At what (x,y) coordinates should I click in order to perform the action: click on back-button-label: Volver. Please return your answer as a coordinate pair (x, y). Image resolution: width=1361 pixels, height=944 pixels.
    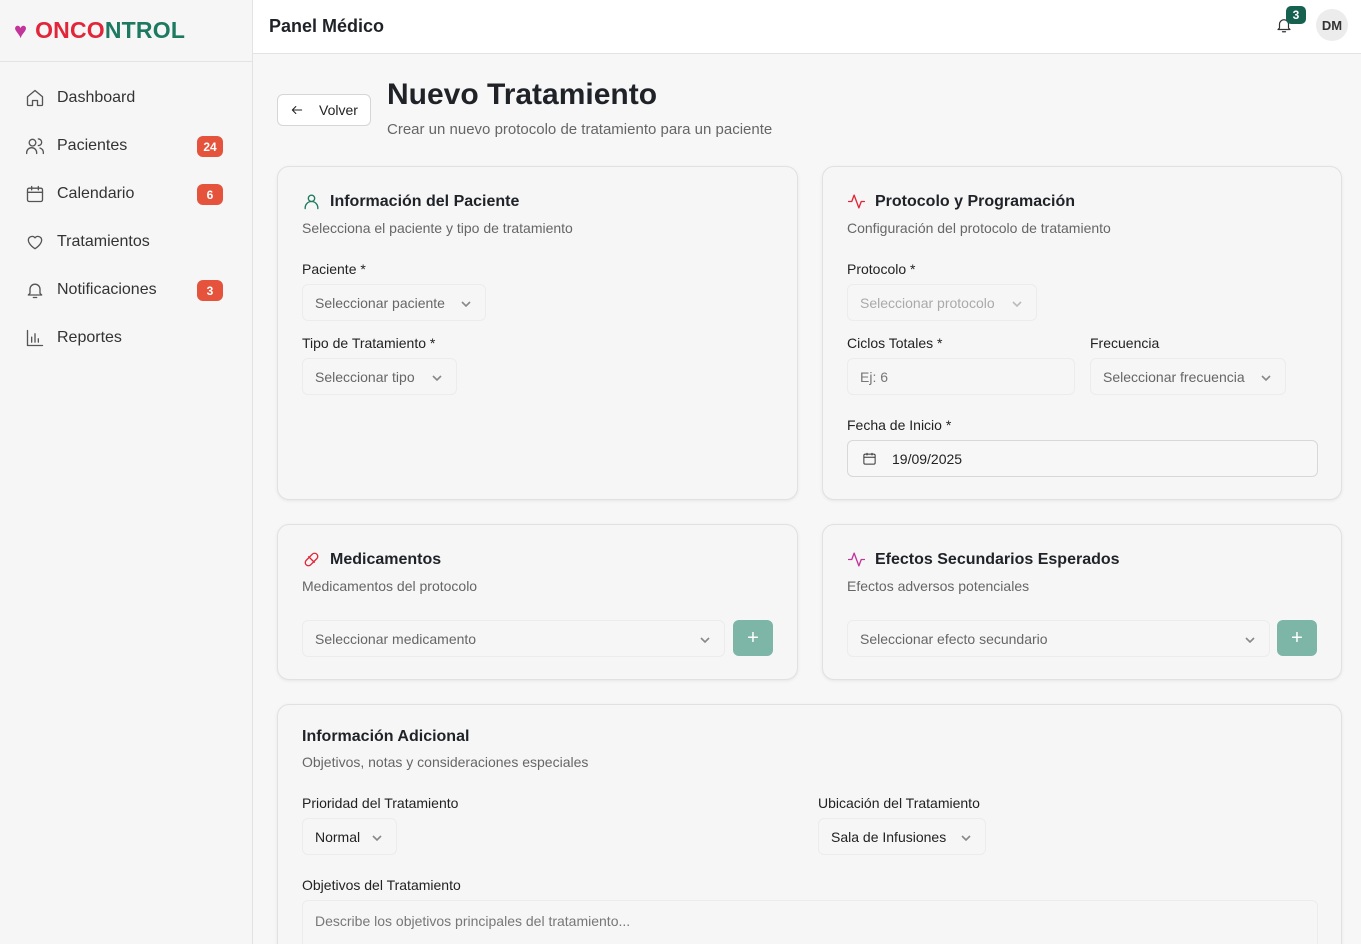
    Looking at the image, I should click on (338, 110).